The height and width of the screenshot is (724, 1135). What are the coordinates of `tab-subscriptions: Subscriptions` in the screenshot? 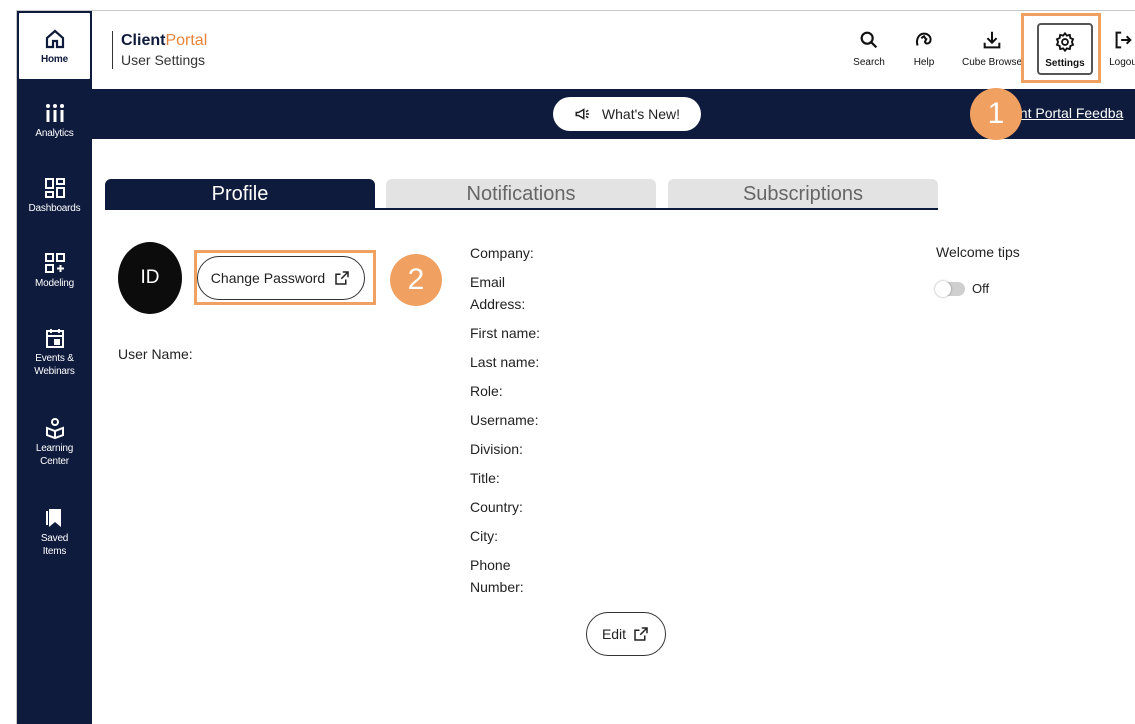 It's located at (803, 194).